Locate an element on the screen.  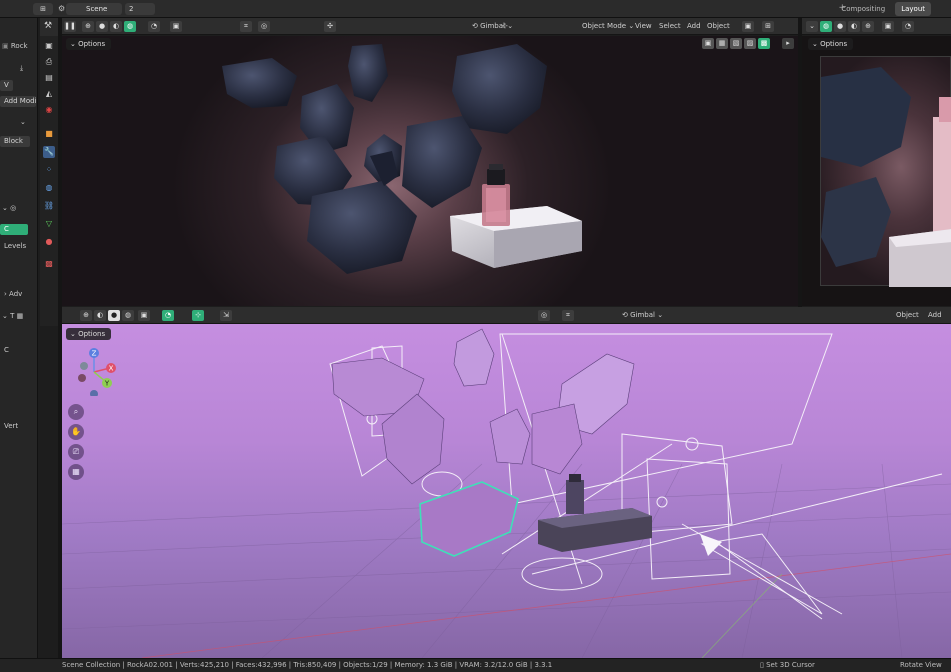
menu-object: Object is located at coordinates (718, 26).